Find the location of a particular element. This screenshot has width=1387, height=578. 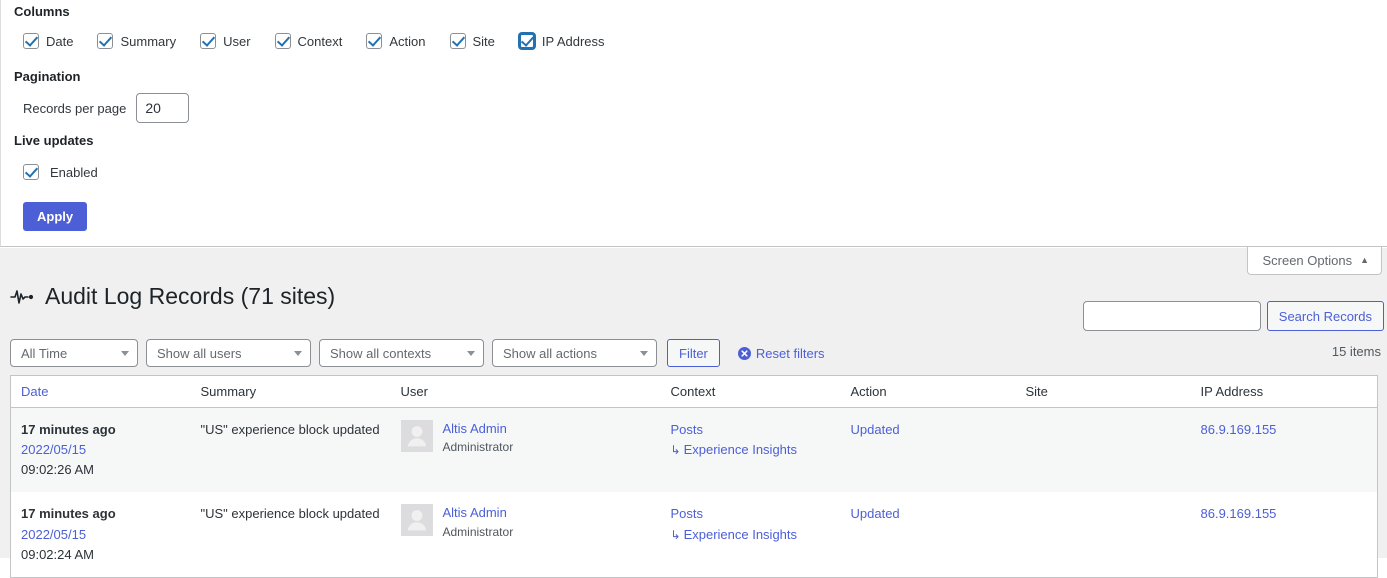

column-checkbox-context is located at coordinates (282, 41).